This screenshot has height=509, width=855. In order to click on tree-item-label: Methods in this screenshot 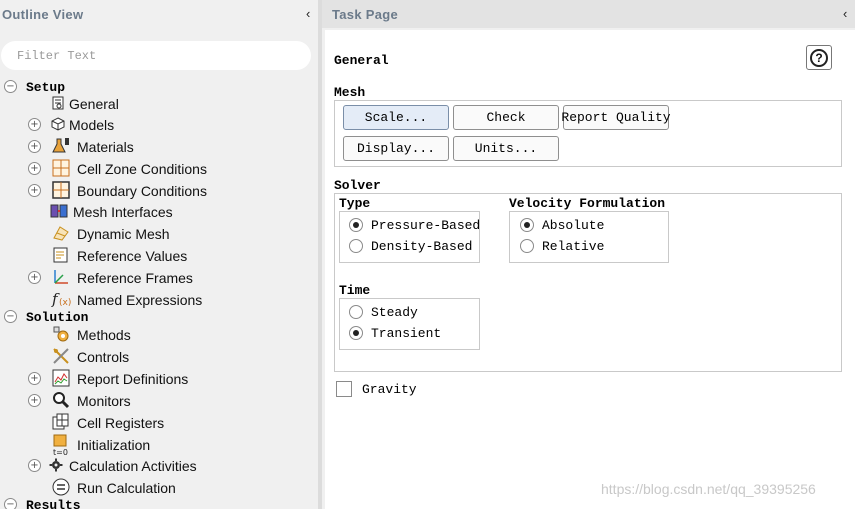, I will do `click(104, 335)`.